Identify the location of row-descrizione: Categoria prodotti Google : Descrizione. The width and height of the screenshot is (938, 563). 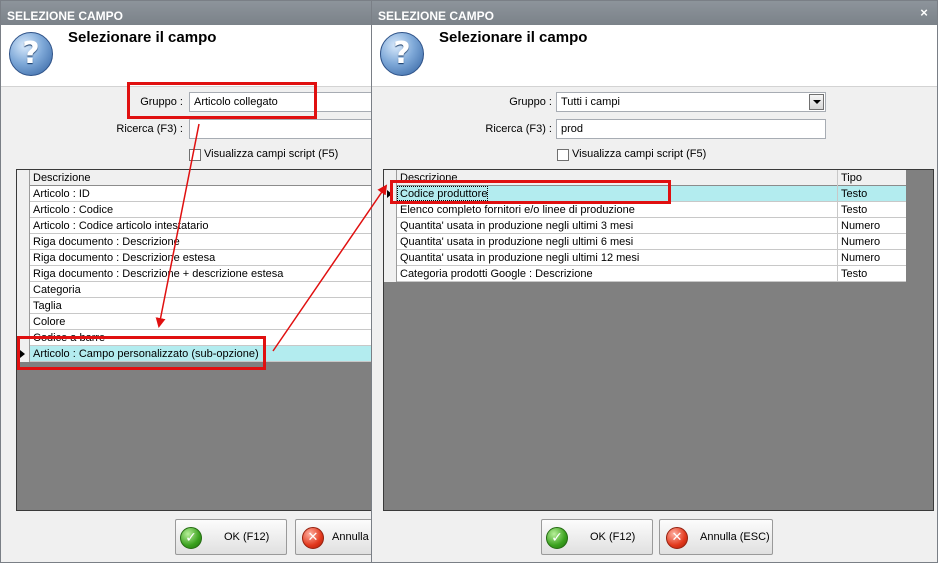
(496, 274).